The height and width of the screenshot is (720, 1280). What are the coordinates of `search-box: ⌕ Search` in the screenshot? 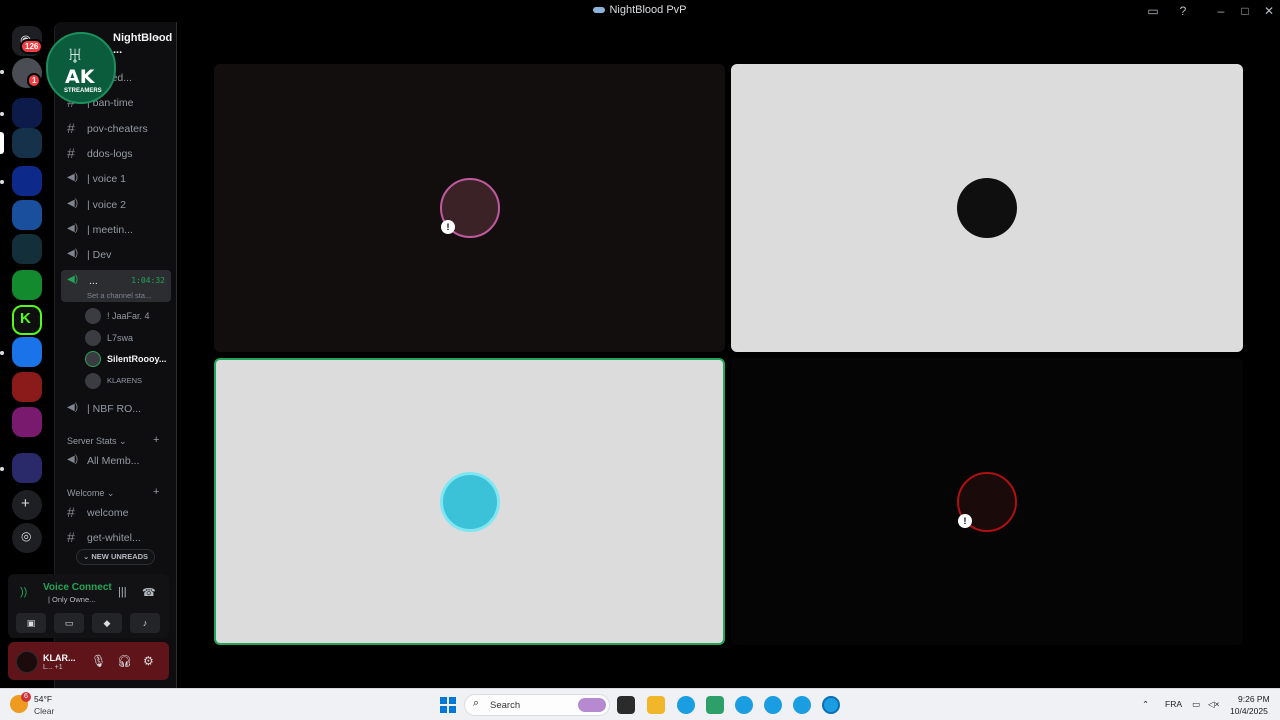 It's located at (537, 705).